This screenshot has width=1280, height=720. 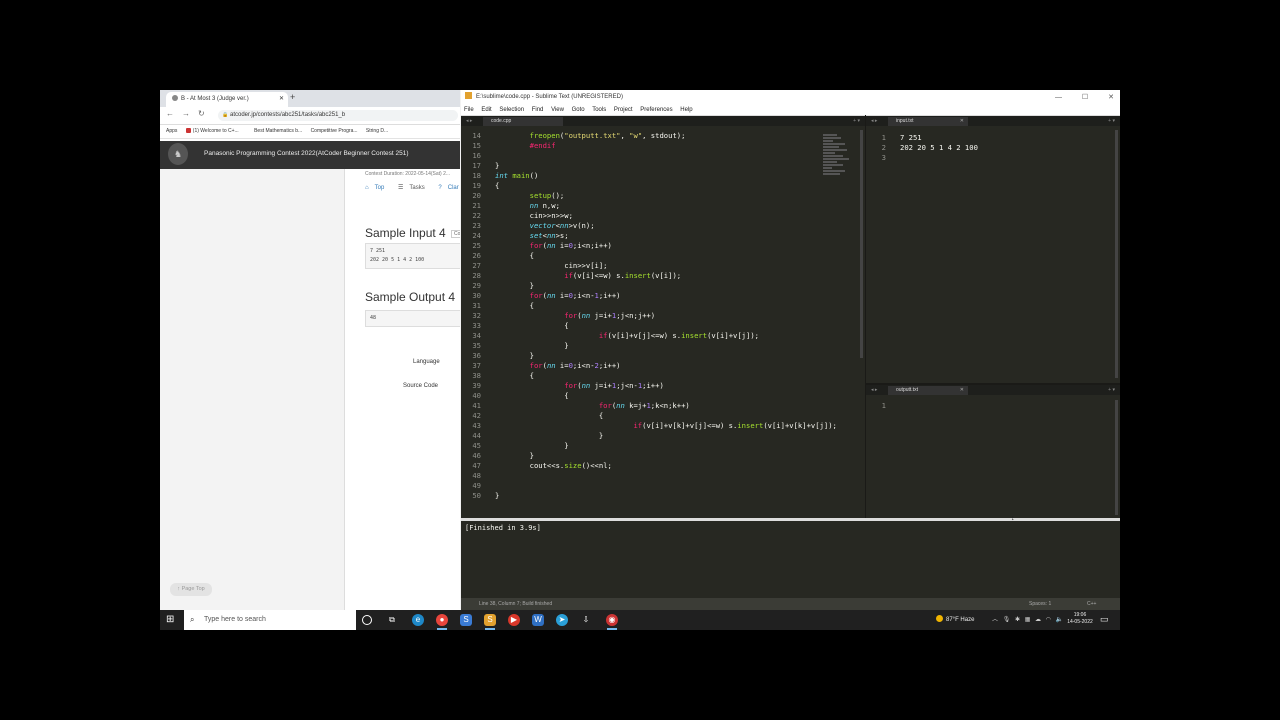 What do you see at coordinates (874, 390) in the screenshot?
I see `output-tab-scroll-icon: ◂ ▸` at bounding box center [874, 390].